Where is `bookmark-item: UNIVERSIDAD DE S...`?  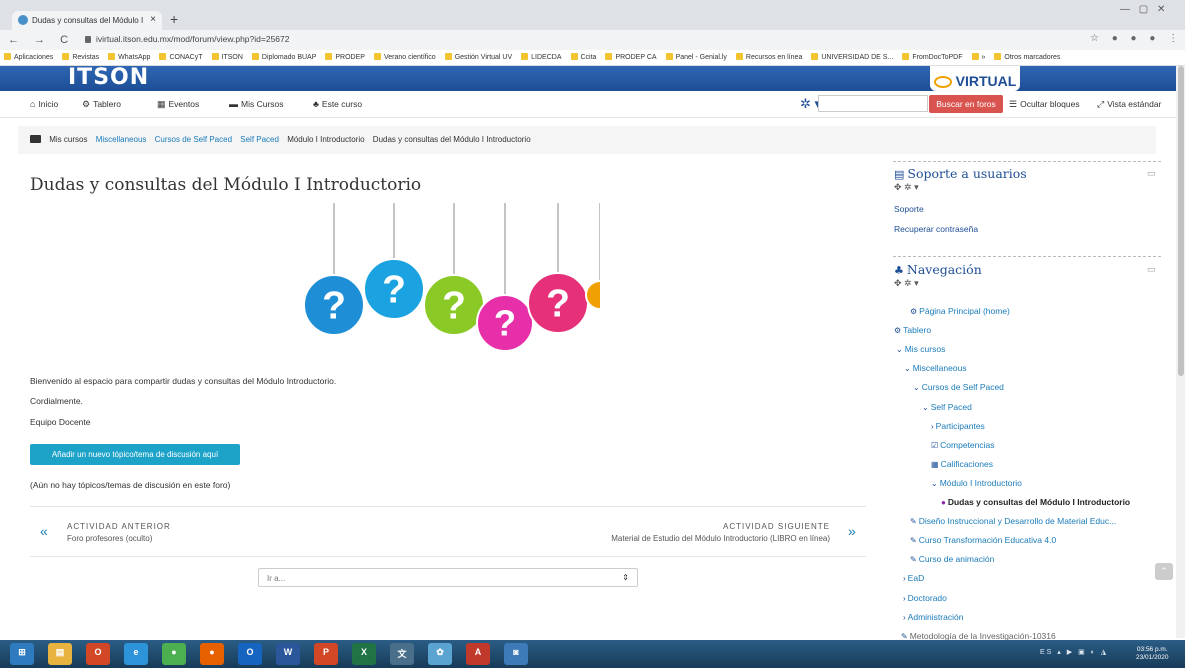
bookmark-item: UNIVERSIDAD DE S... is located at coordinates (852, 57).